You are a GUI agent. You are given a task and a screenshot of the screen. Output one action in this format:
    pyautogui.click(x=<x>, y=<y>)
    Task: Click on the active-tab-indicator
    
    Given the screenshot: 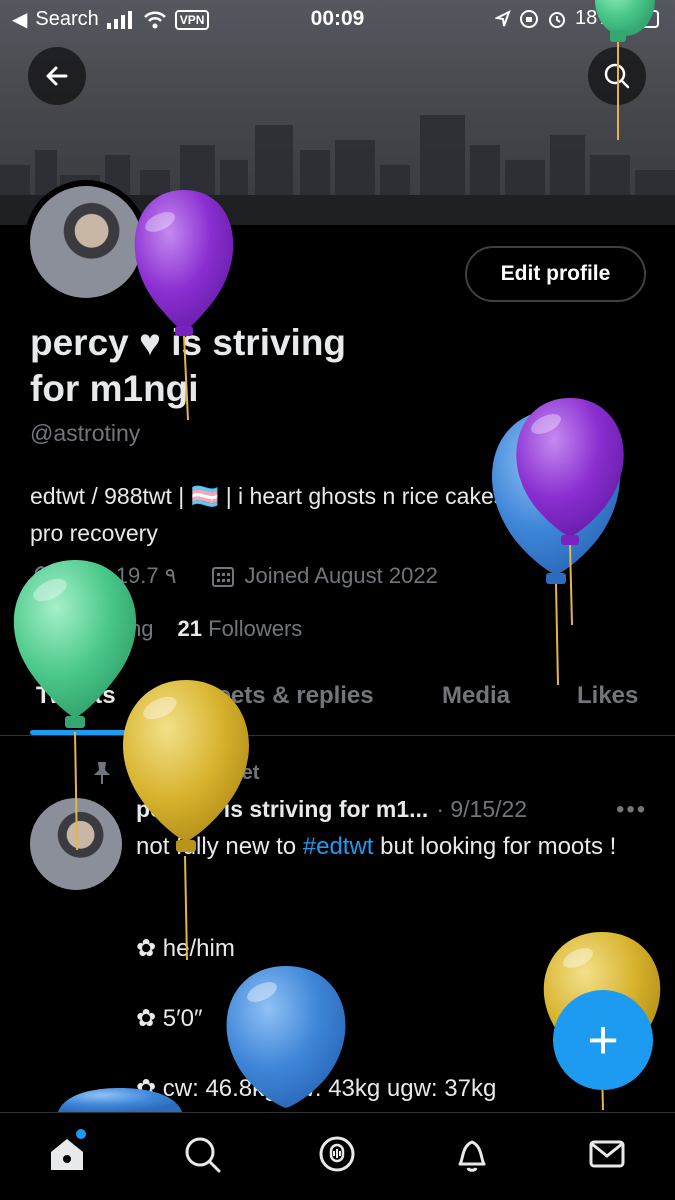 What is the action you would take?
    pyautogui.click(x=80, y=732)
    